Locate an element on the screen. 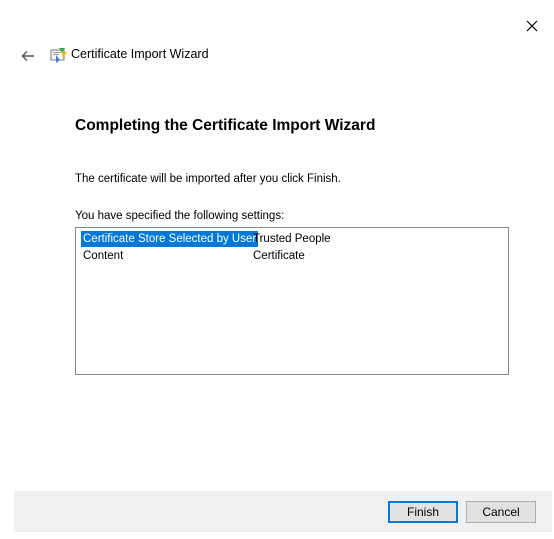 The width and height of the screenshot is (554, 539). back-arrow-icon is located at coordinates (27, 56).